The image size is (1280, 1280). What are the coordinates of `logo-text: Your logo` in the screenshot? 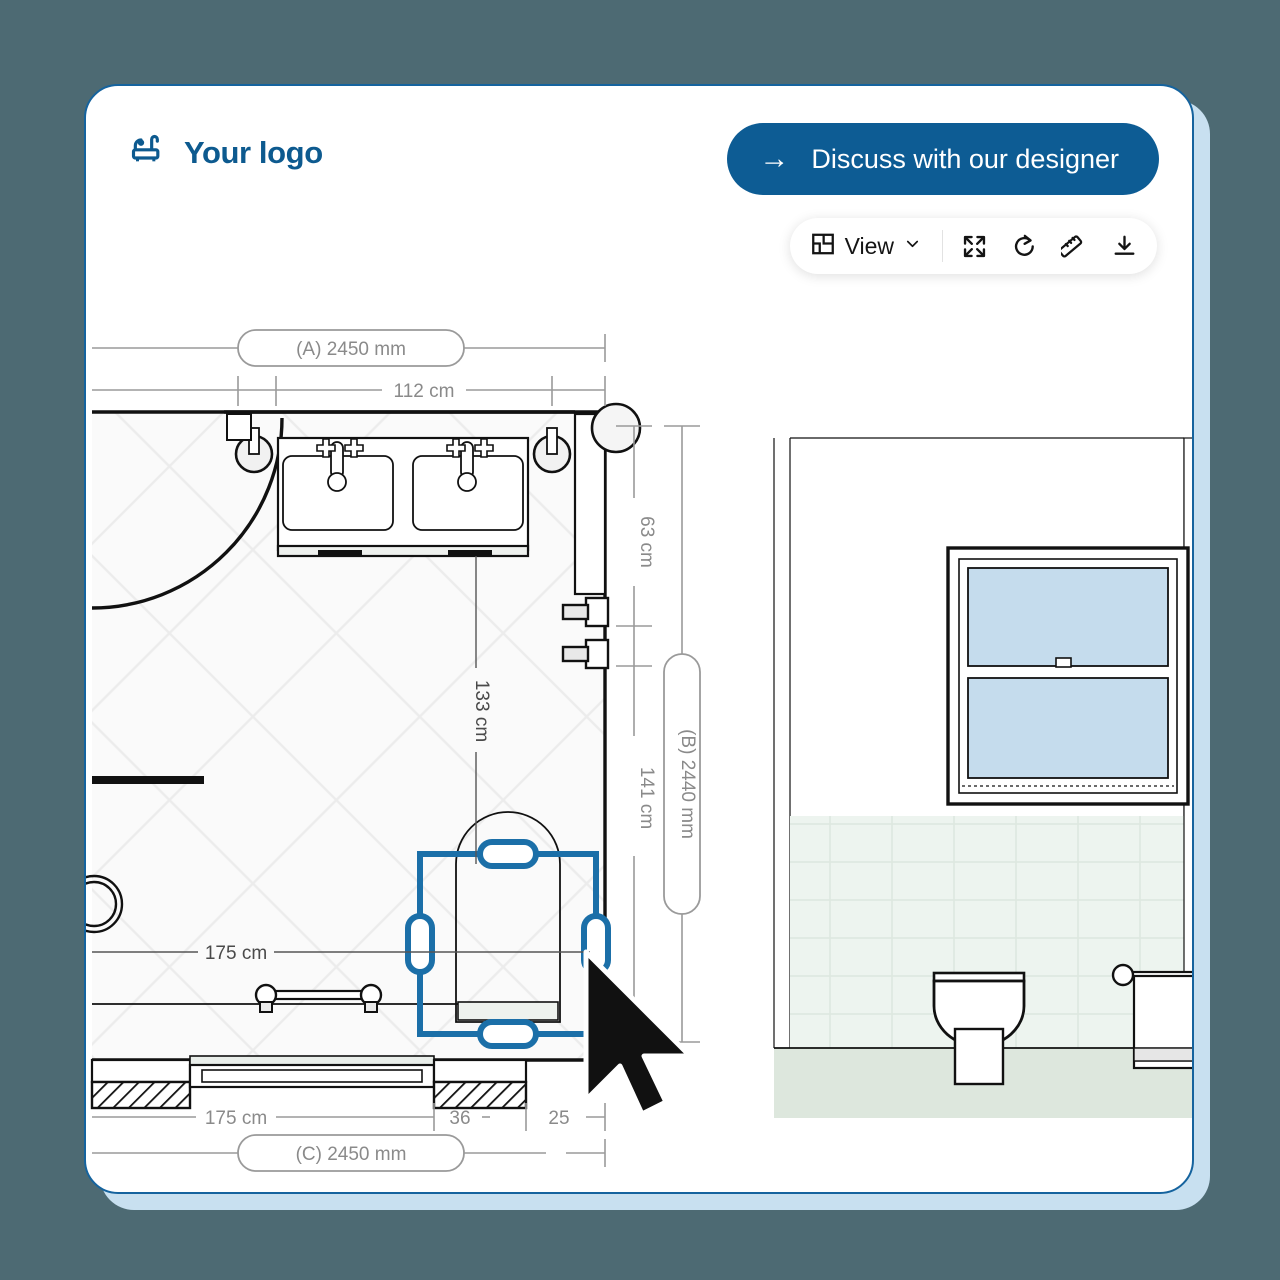 It's located at (253, 152).